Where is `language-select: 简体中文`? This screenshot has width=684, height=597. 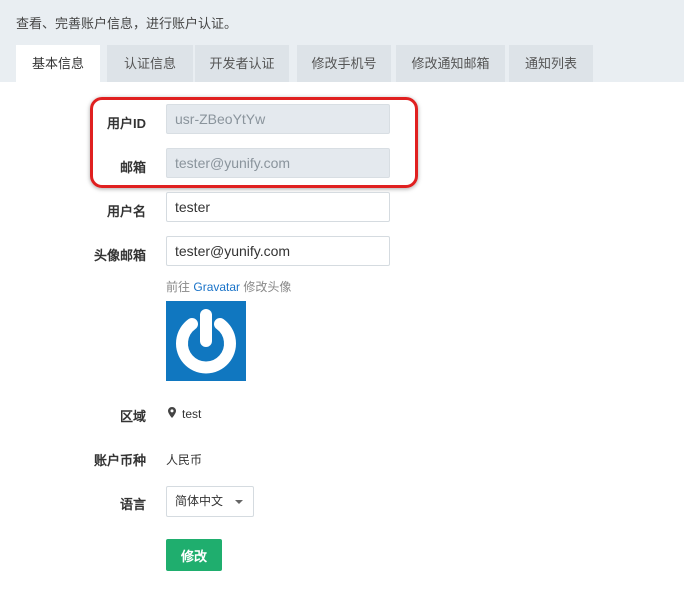 language-select: 简体中文 is located at coordinates (210, 501).